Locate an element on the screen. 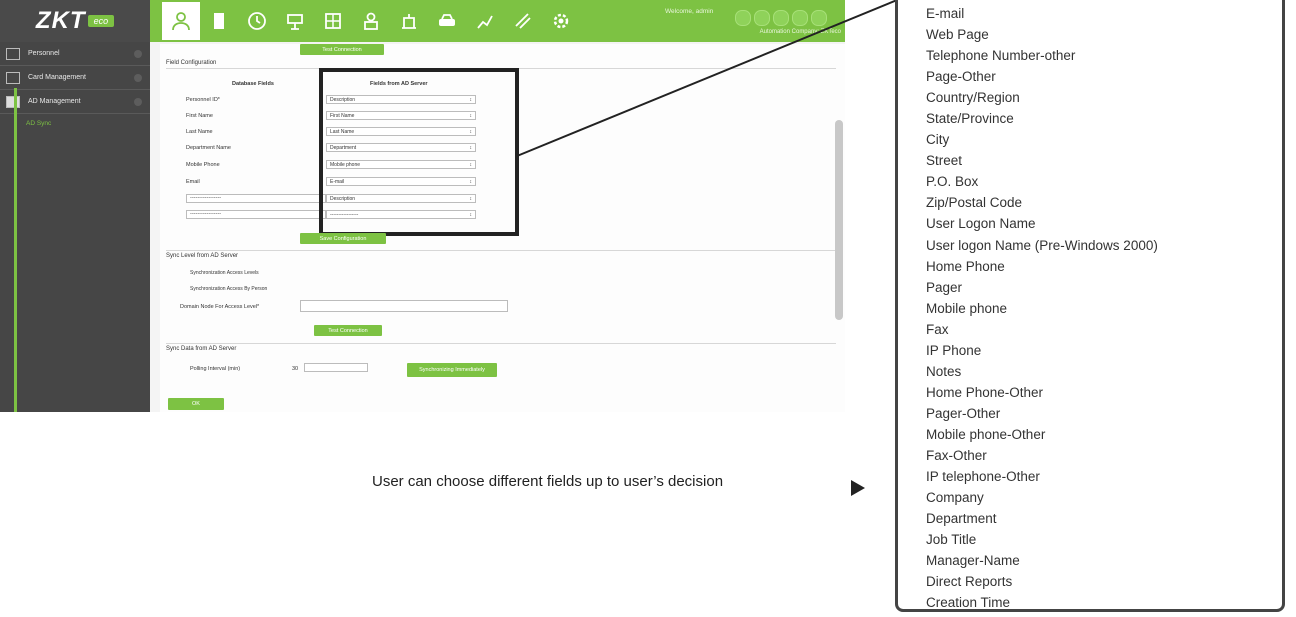 The width and height of the screenshot is (1296, 617). dropdown-option: P.O. Box is located at coordinates (1104, 181).